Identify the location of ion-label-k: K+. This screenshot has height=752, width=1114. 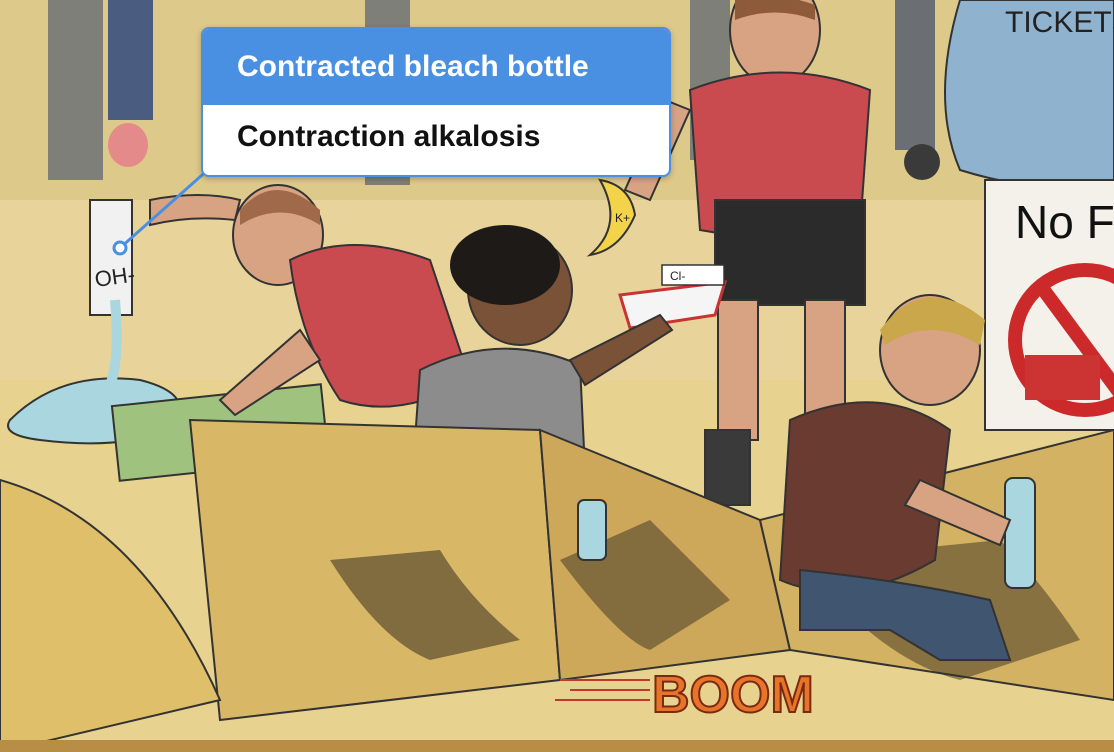
(622, 218).